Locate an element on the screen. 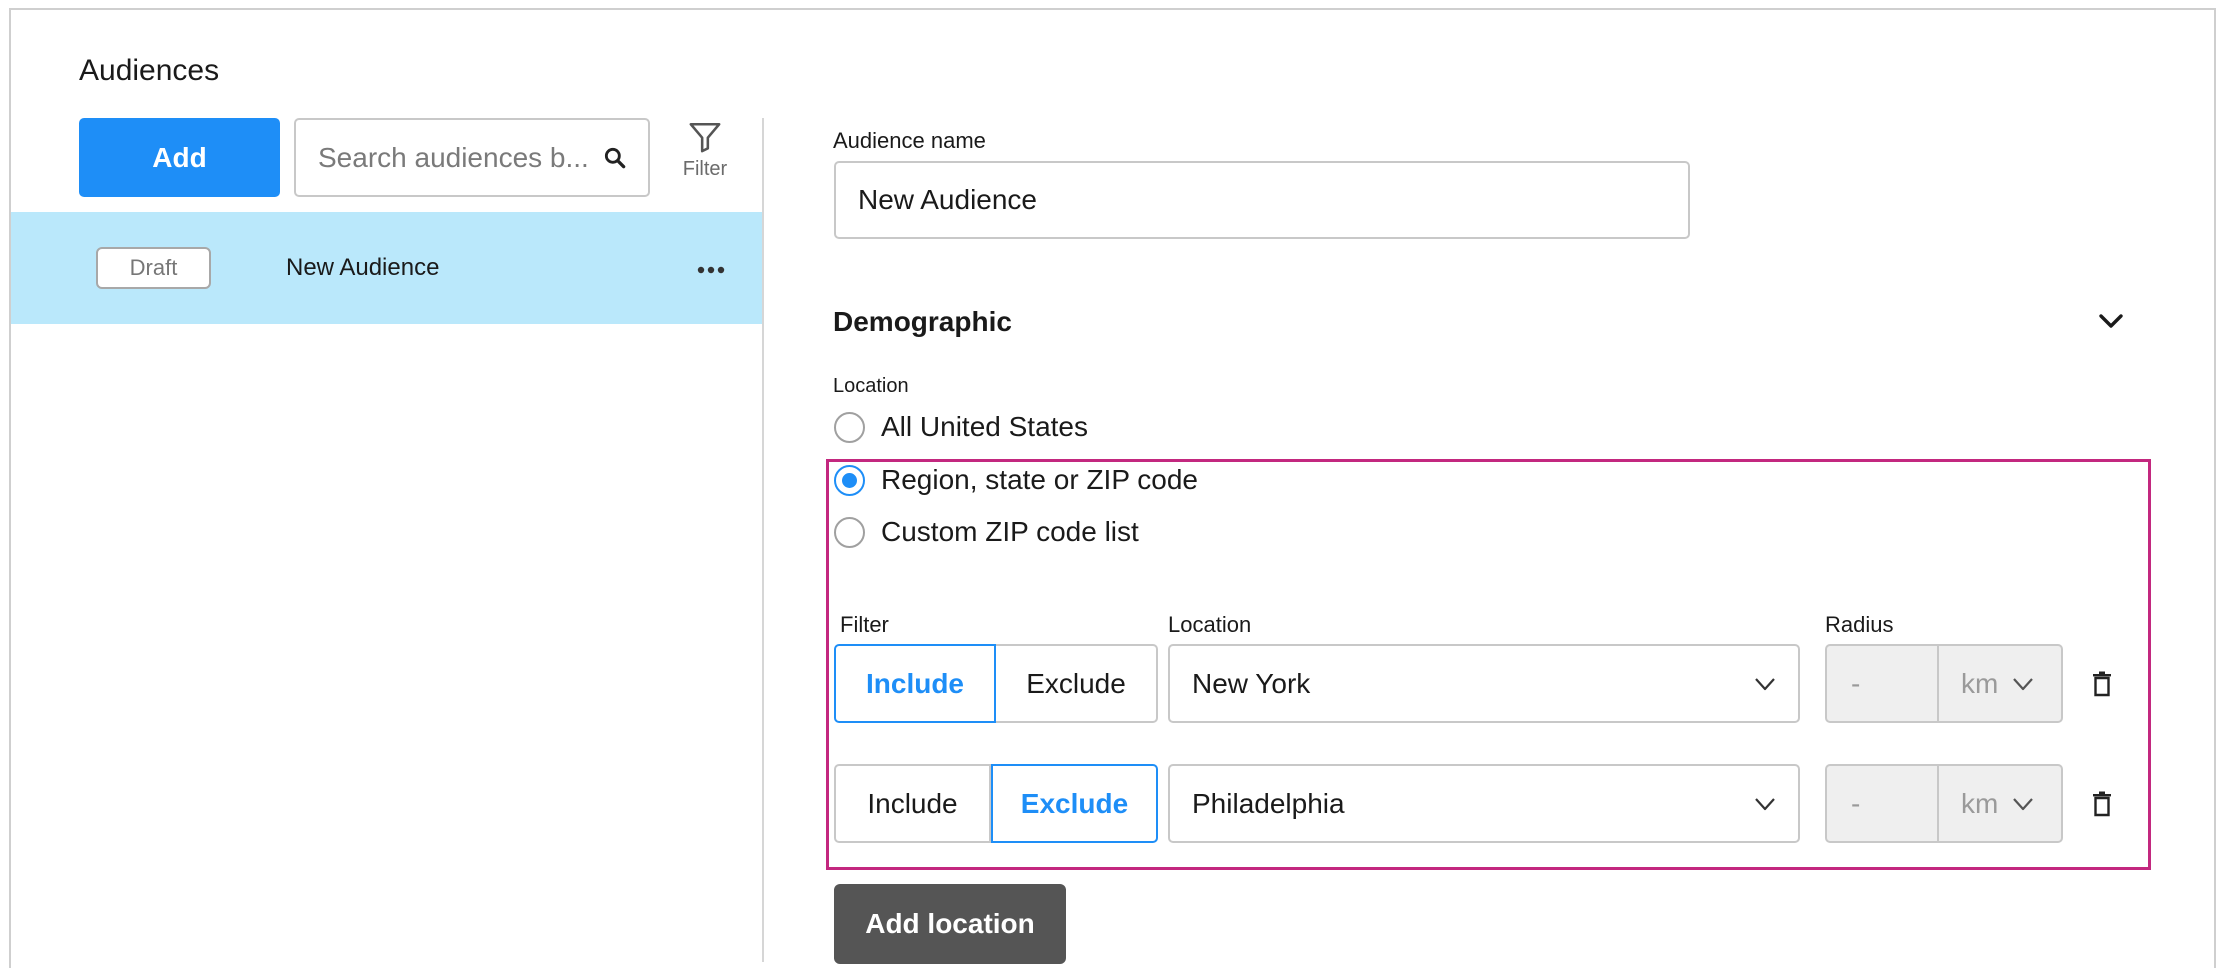  search-box is located at coordinates (472, 157).